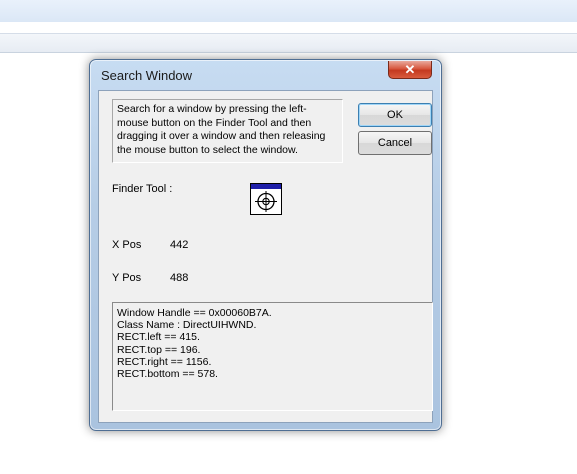 The width and height of the screenshot is (577, 474). I want to click on output-line: Window Handle == 0x00060B7A., so click(194, 313).